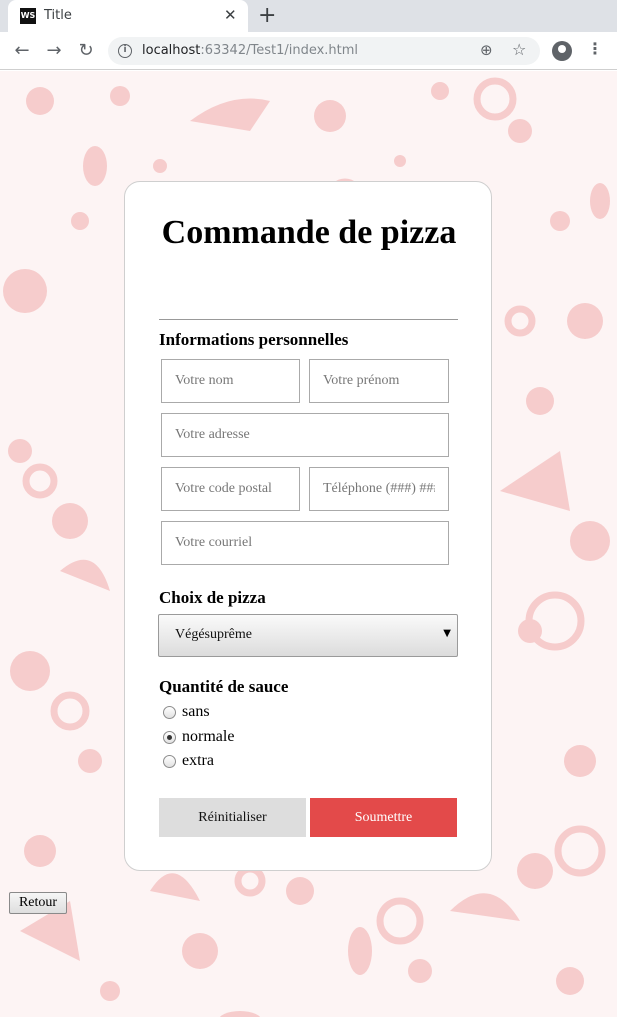 This screenshot has width=617, height=1017. Describe the element at coordinates (224, 686) in the screenshot. I see `sauce-quantity-heading: Quantité de sauce` at that location.